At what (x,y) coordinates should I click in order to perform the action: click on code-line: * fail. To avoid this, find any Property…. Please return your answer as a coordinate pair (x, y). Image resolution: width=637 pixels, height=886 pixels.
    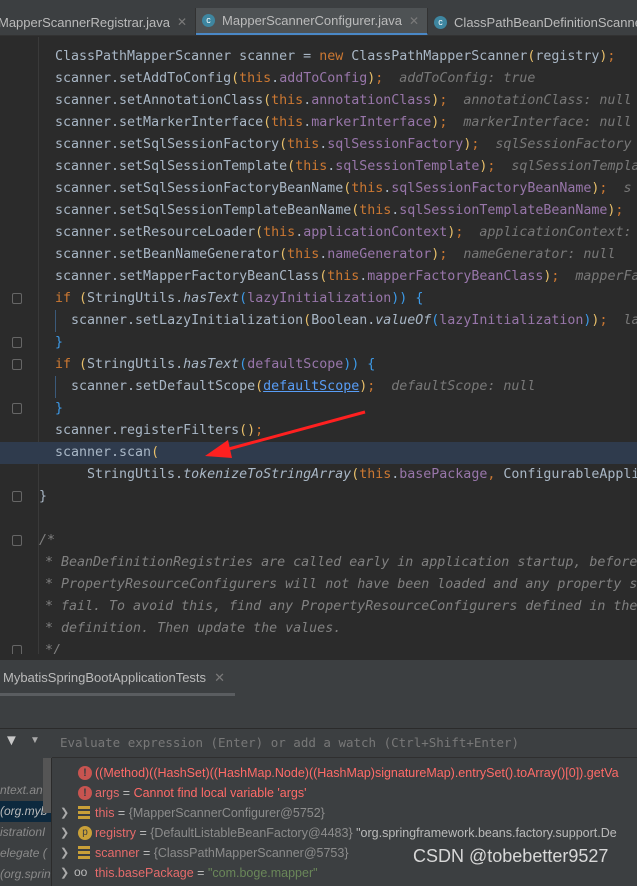
    Looking at the image, I should click on (318, 607).